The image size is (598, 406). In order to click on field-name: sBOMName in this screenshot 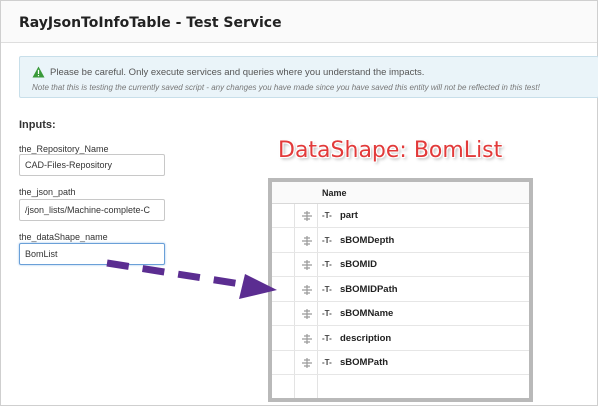, I will do `click(367, 313)`.